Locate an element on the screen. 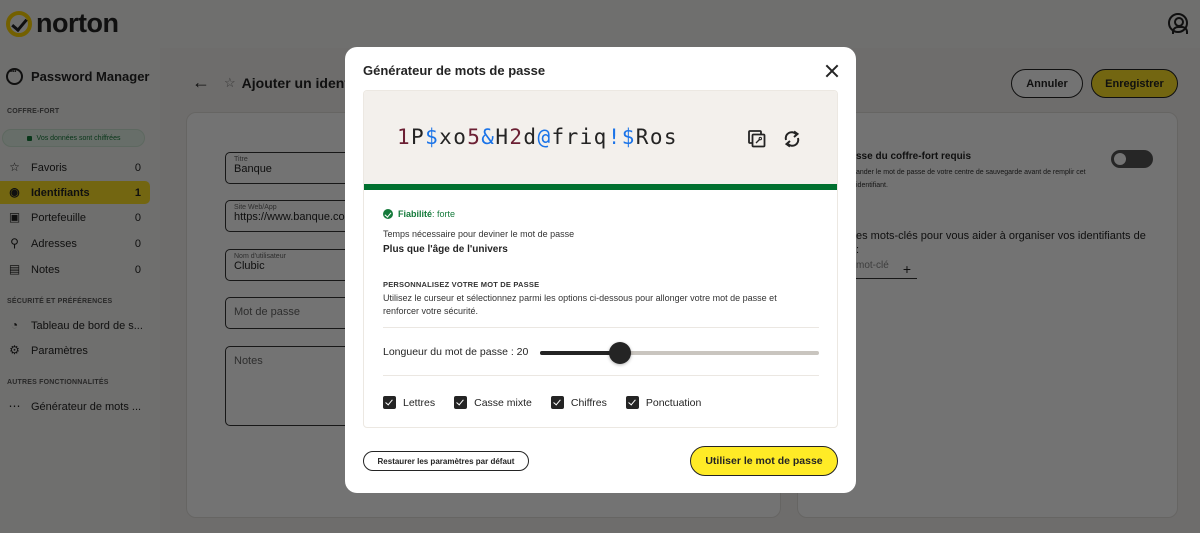 The image size is (1200, 533). restore-defaults-button: Restaurer les paramètres par défaut is located at coordinates (446, 461).